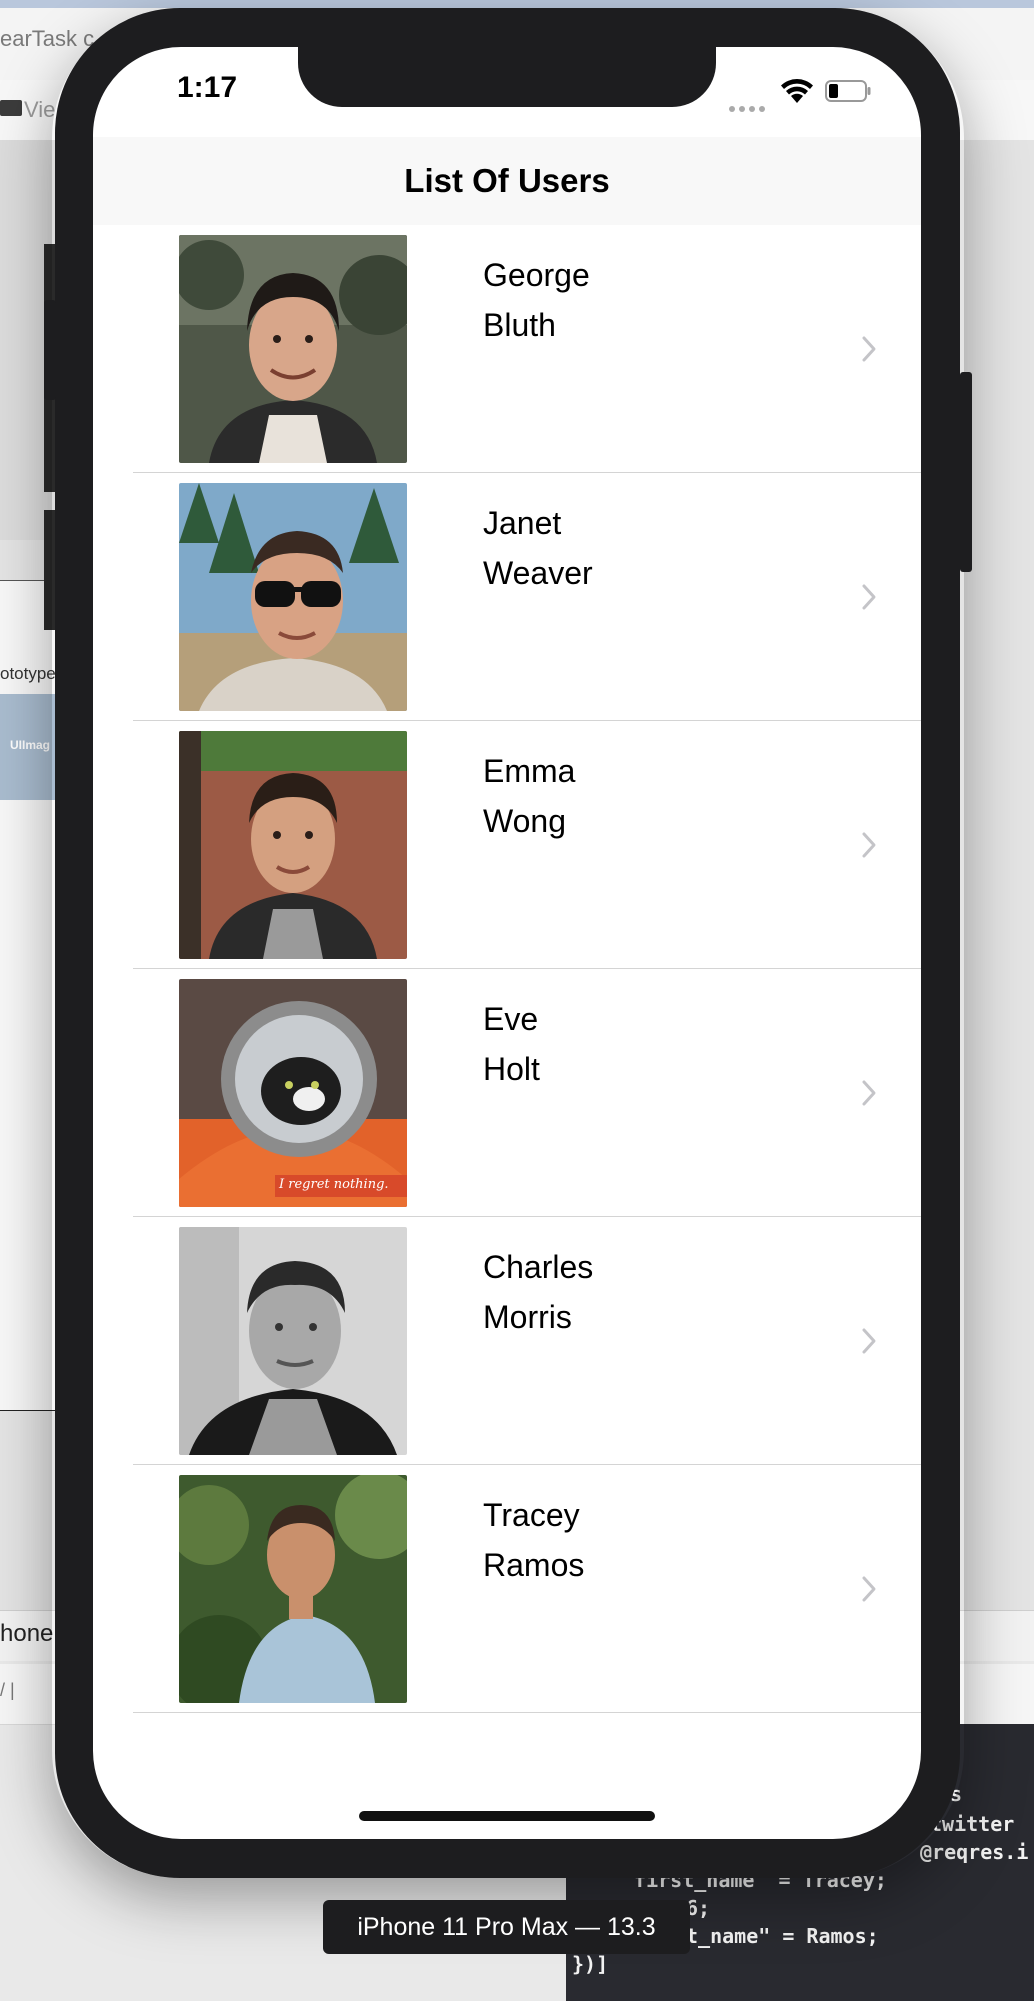 The image size is (1034, 2001). I want to click on uiimageview-placeholder: UIImag, so click(28, 747).